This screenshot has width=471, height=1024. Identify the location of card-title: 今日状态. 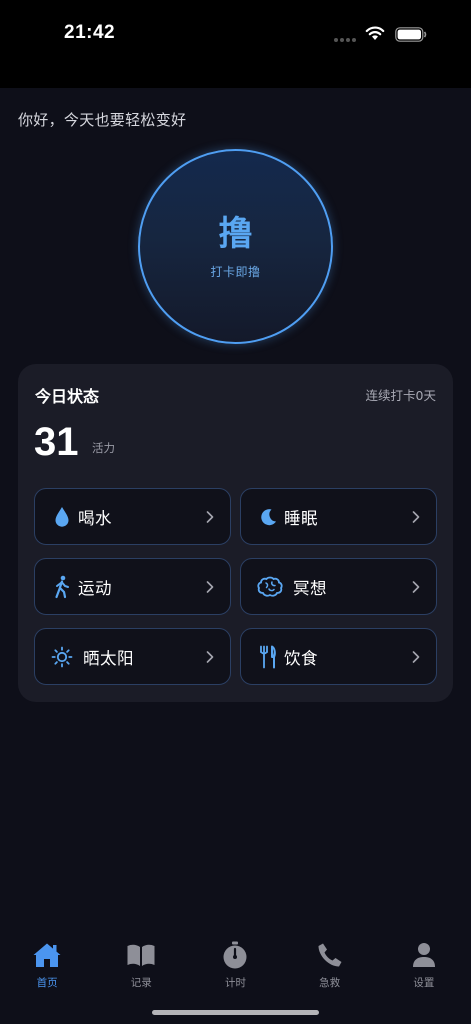
(67, 396).